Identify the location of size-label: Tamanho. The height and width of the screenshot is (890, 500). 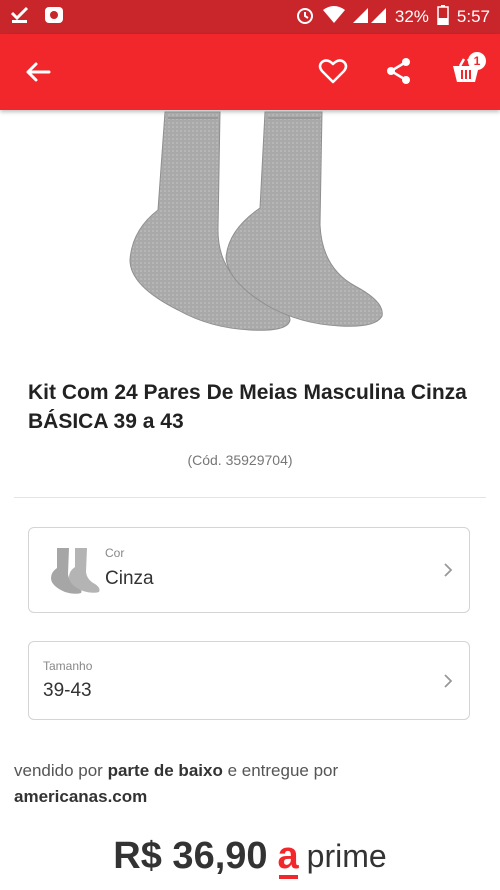
(68, 666).